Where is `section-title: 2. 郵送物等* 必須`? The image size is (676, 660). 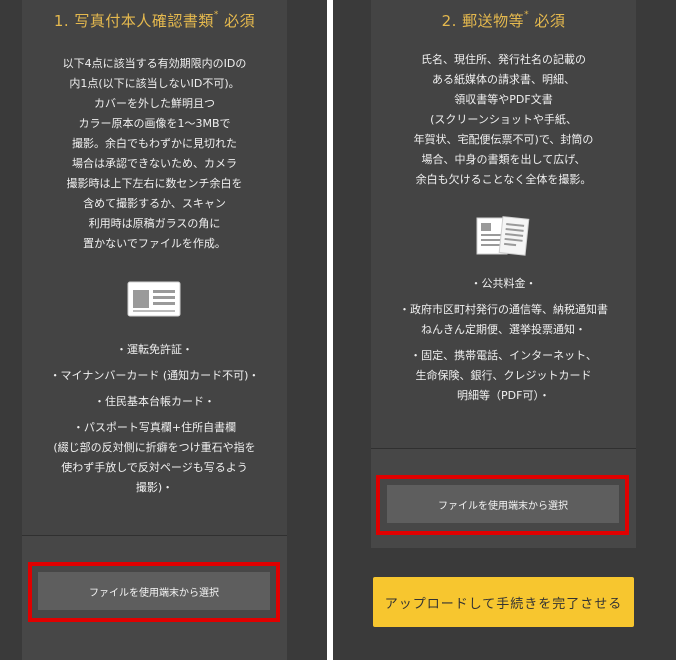
section-title: 2. 郵送物等* 必須 is located at coordinates (503, 20).